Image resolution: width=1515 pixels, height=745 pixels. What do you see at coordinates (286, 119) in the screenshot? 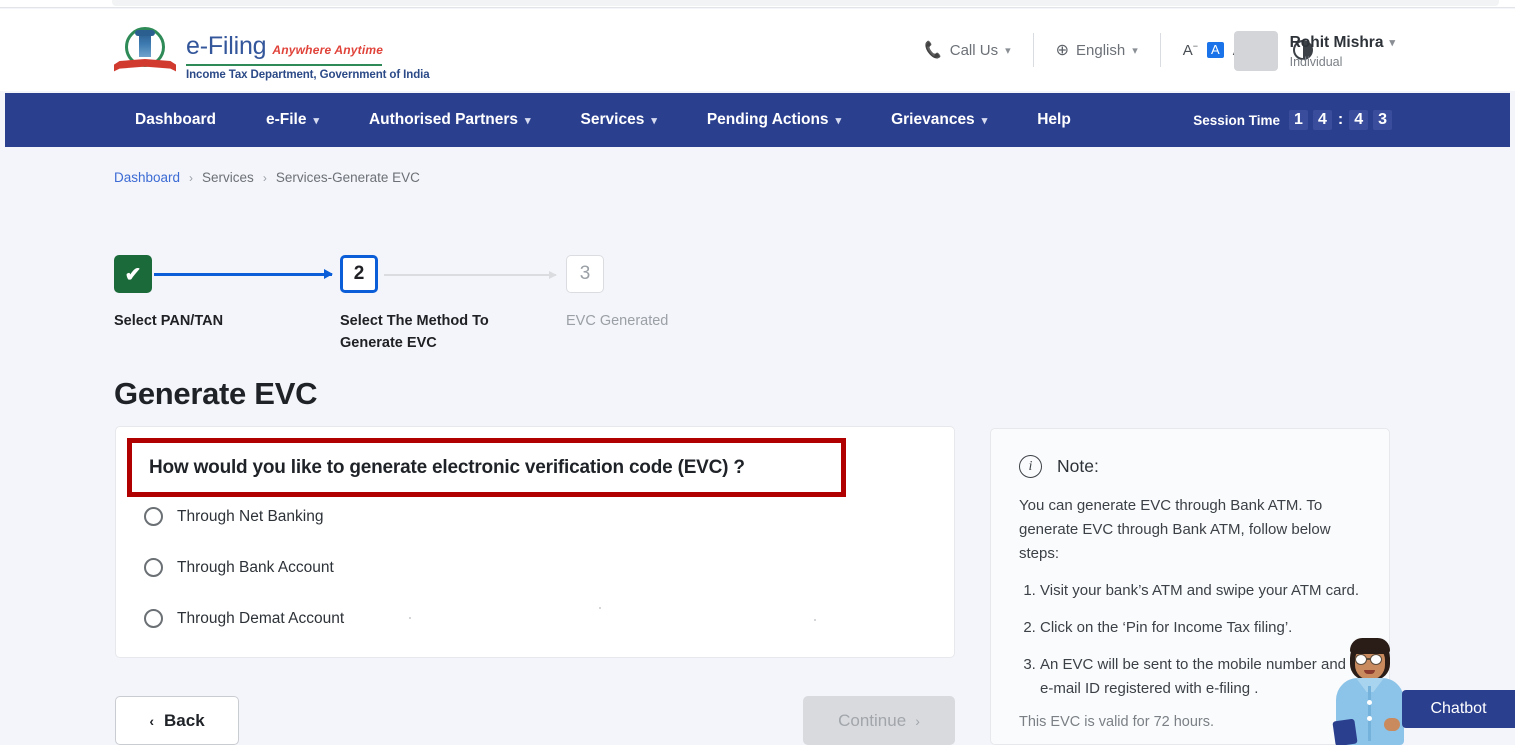
I see `nav-label: e-File` at bounding box center [286, 119].